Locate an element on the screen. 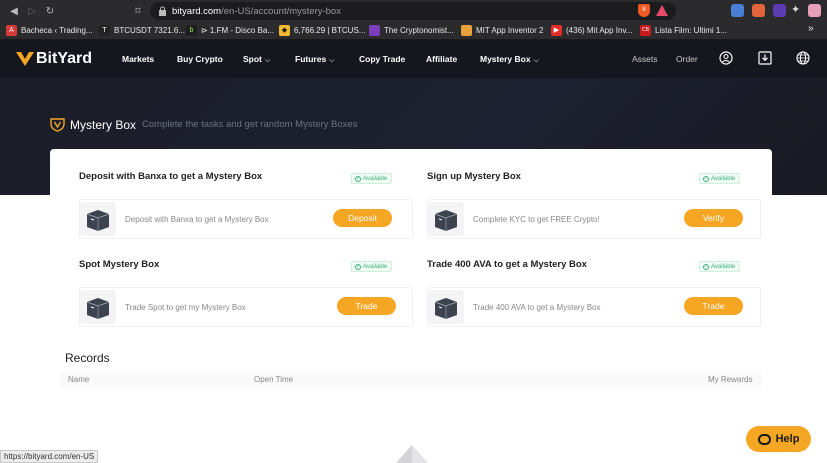 The image size is (827, 463). task-title: Deposit with Banxa to get a Mystery Box is located at coordinates (171, 176).